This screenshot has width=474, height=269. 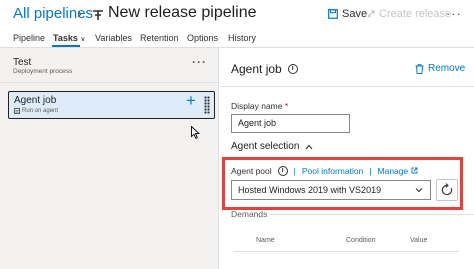 I want to click on chevron-down-icon, so click(x=419, y=190).